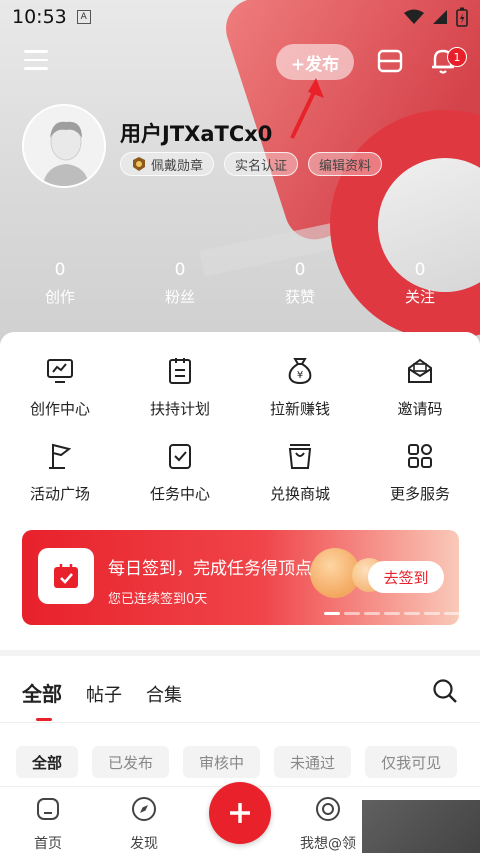  What do you see at coordinates (420, 409) in the screenshot?
I see `service-label: 邀请码` at bounding box center [420, 409].